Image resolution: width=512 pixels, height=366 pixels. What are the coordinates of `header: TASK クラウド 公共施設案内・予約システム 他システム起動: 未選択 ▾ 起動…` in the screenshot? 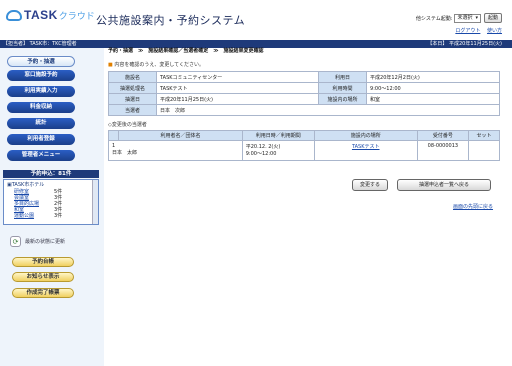 It's located at (256, 20).